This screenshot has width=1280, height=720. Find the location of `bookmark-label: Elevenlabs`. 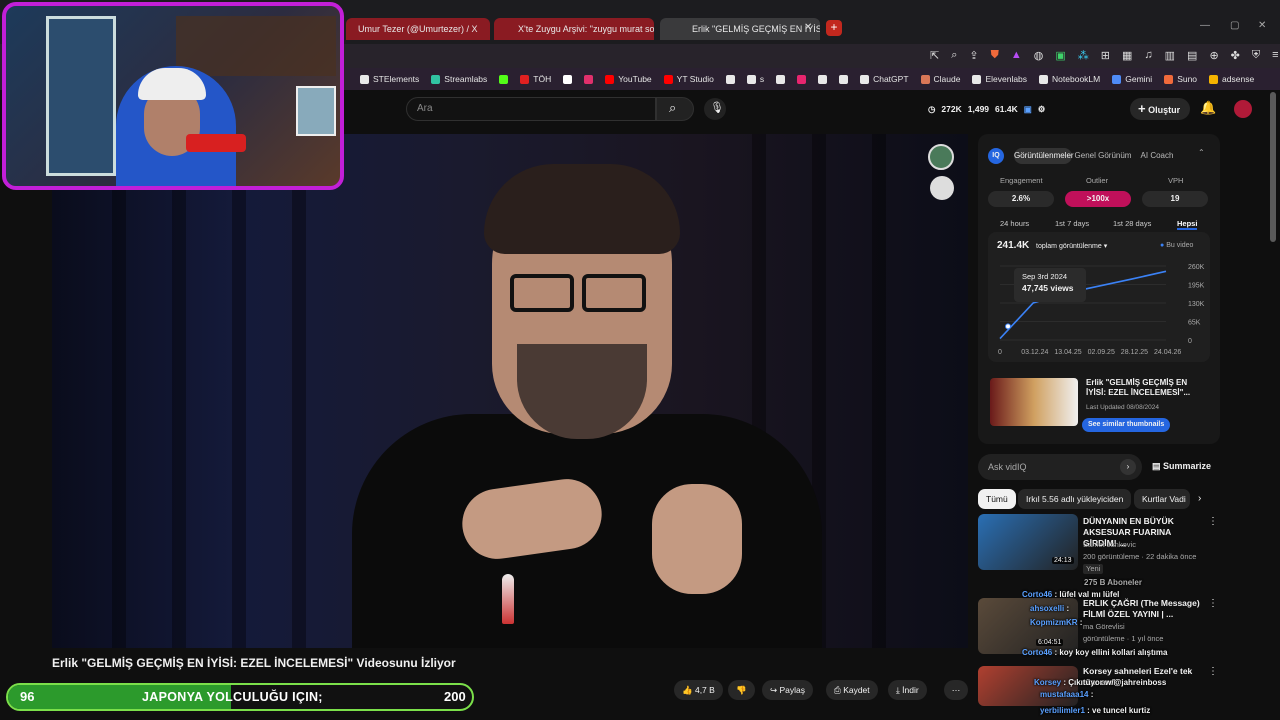

bookmark-label: Elevenlabs is located at coordinates (1006, 79).